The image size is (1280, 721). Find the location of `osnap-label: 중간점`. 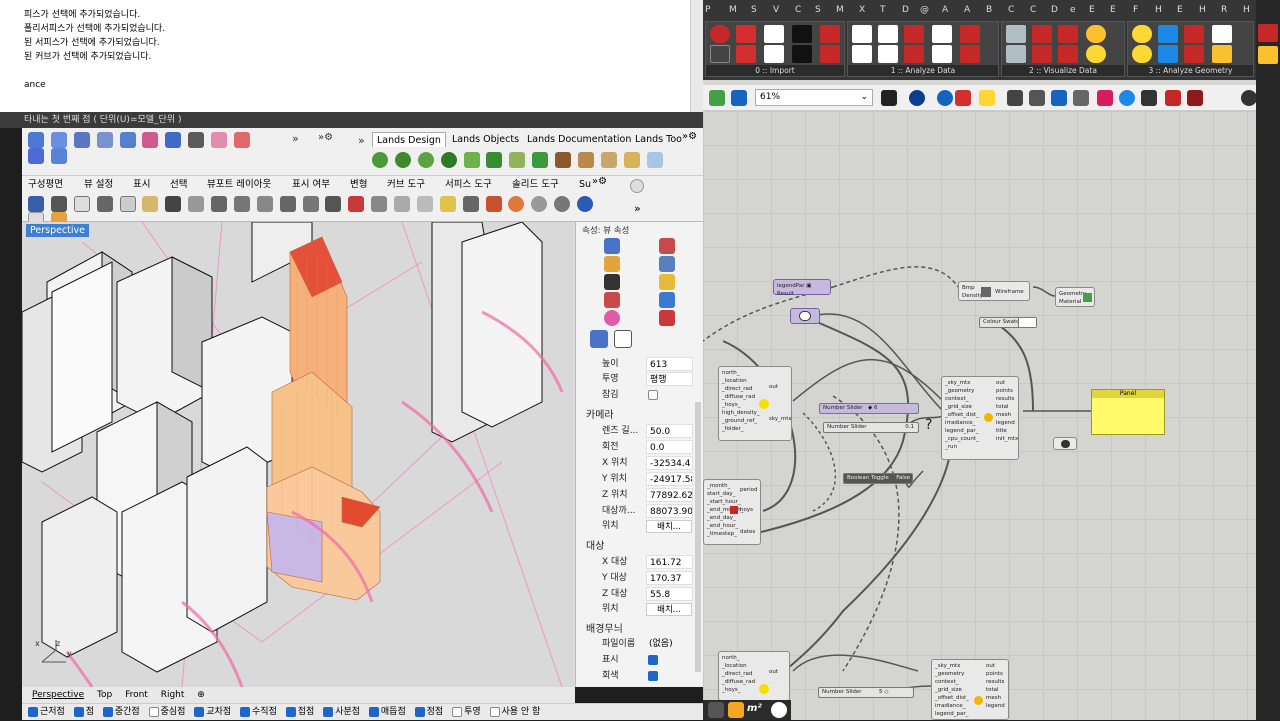

osnap-label: 중간점 is located at coordinates (127, 712).